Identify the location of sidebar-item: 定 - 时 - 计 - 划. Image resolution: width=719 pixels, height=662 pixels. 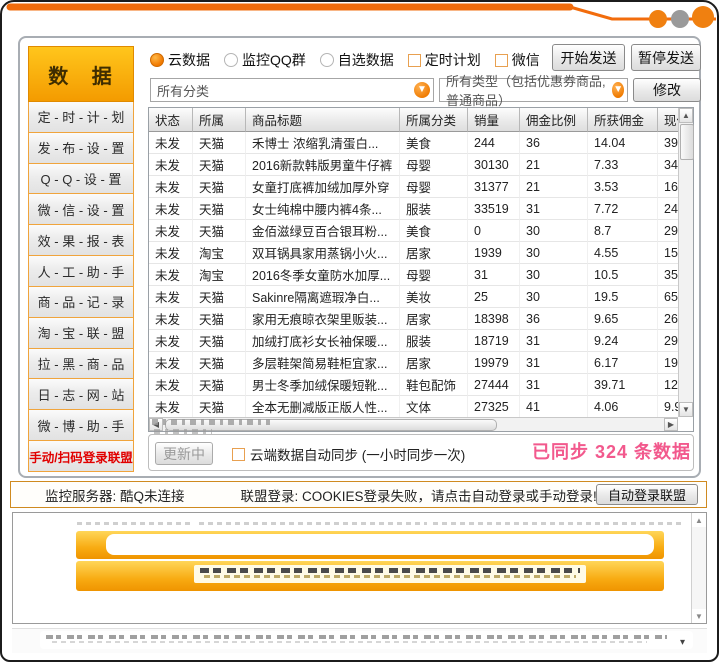
(81, 117).